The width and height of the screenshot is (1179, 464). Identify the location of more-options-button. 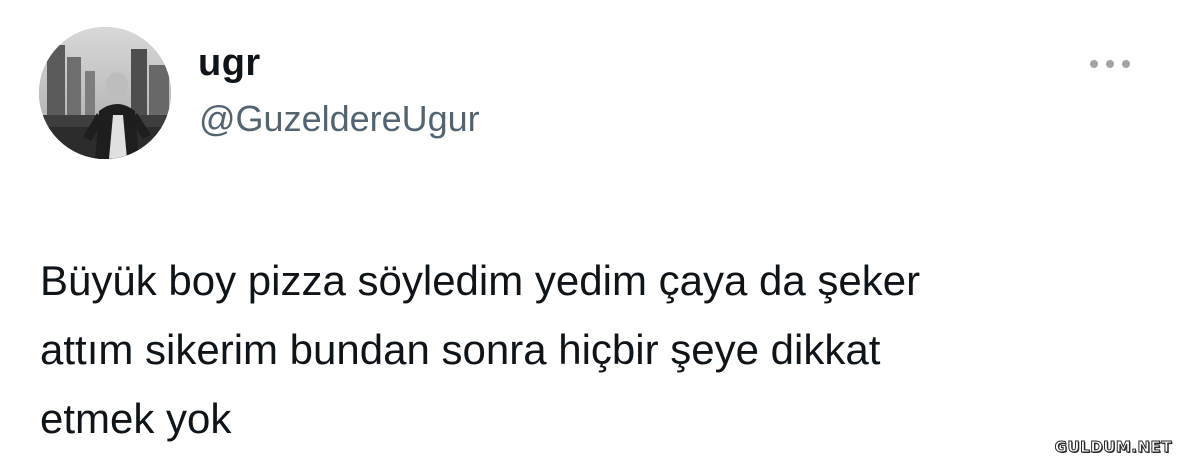
(1110, 64).